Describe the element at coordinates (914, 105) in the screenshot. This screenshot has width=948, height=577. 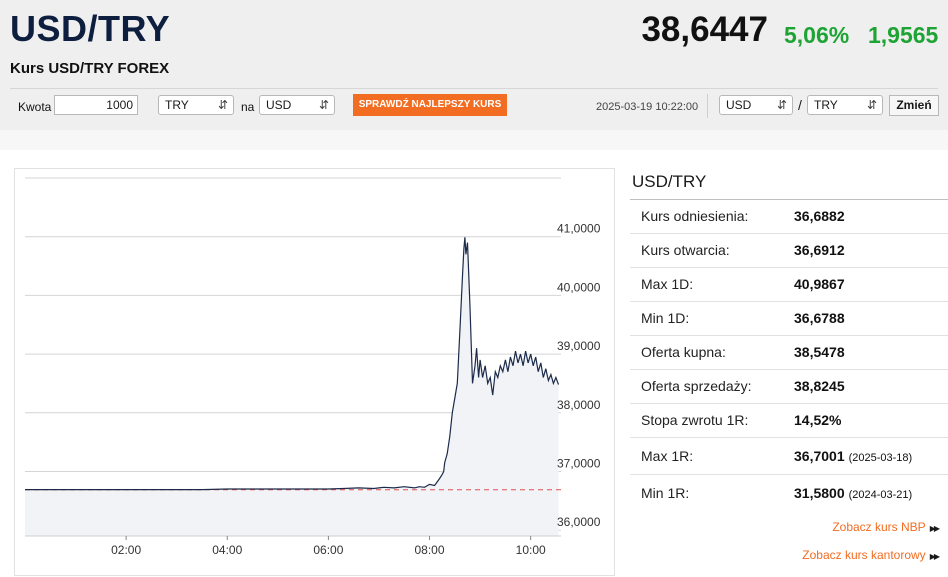
I see `change-pair-button: Zmień` at that location.